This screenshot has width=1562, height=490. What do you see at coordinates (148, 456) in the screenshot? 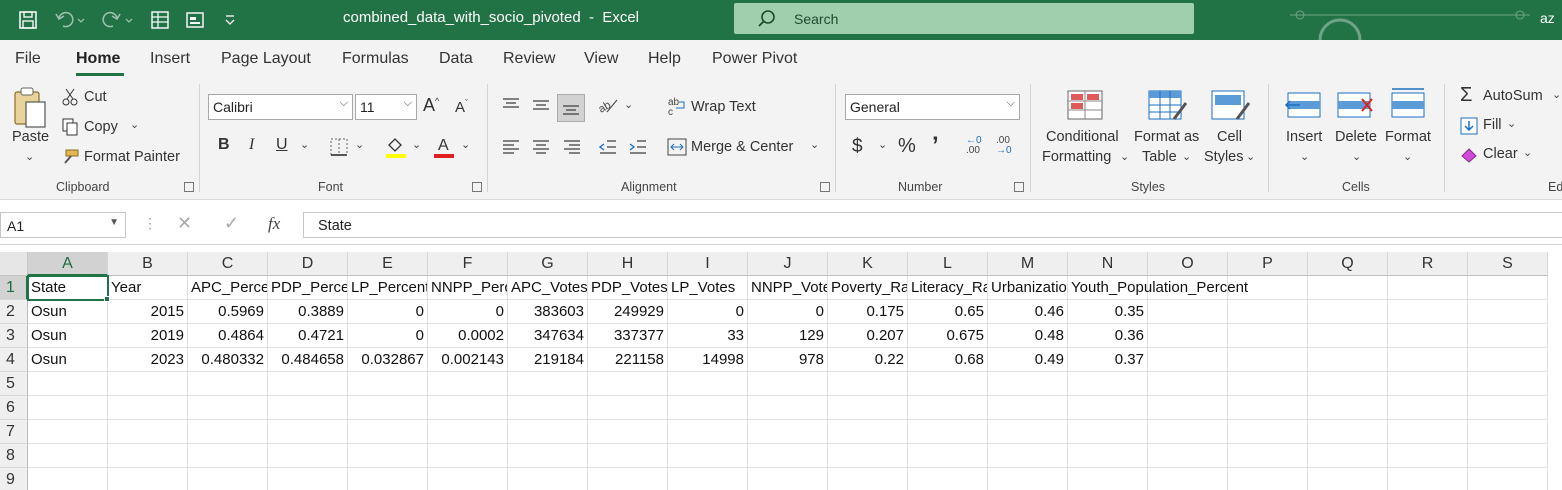
I see `cell-b8` at bounding box center [148, 456].